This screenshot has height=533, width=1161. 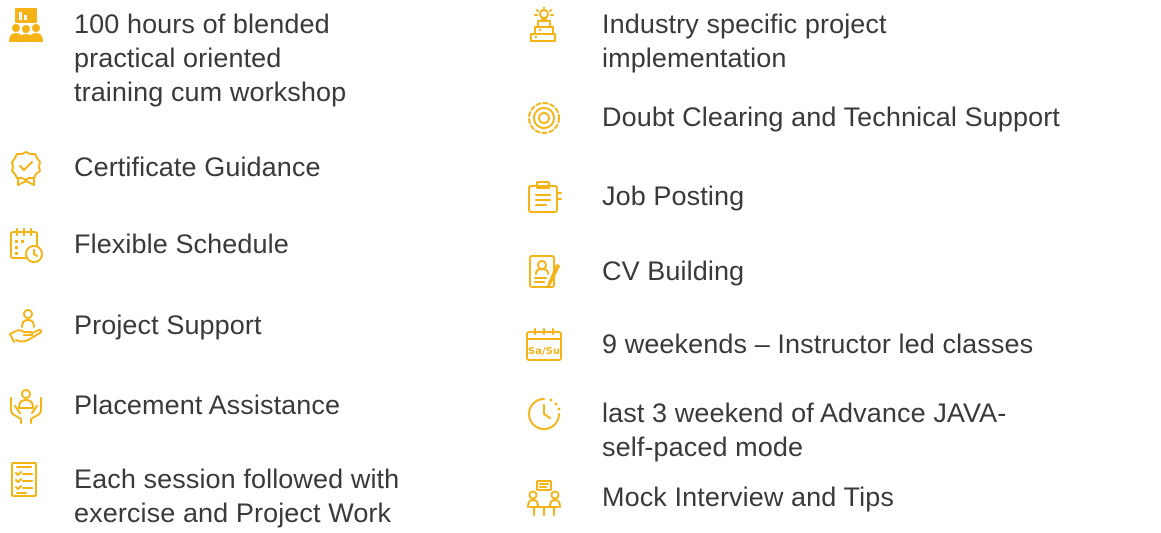 What do you see at coordinates (207, 405) in the screenshot?
I see `feature-label: Placement Assistance` at bounding box center [207, 405].